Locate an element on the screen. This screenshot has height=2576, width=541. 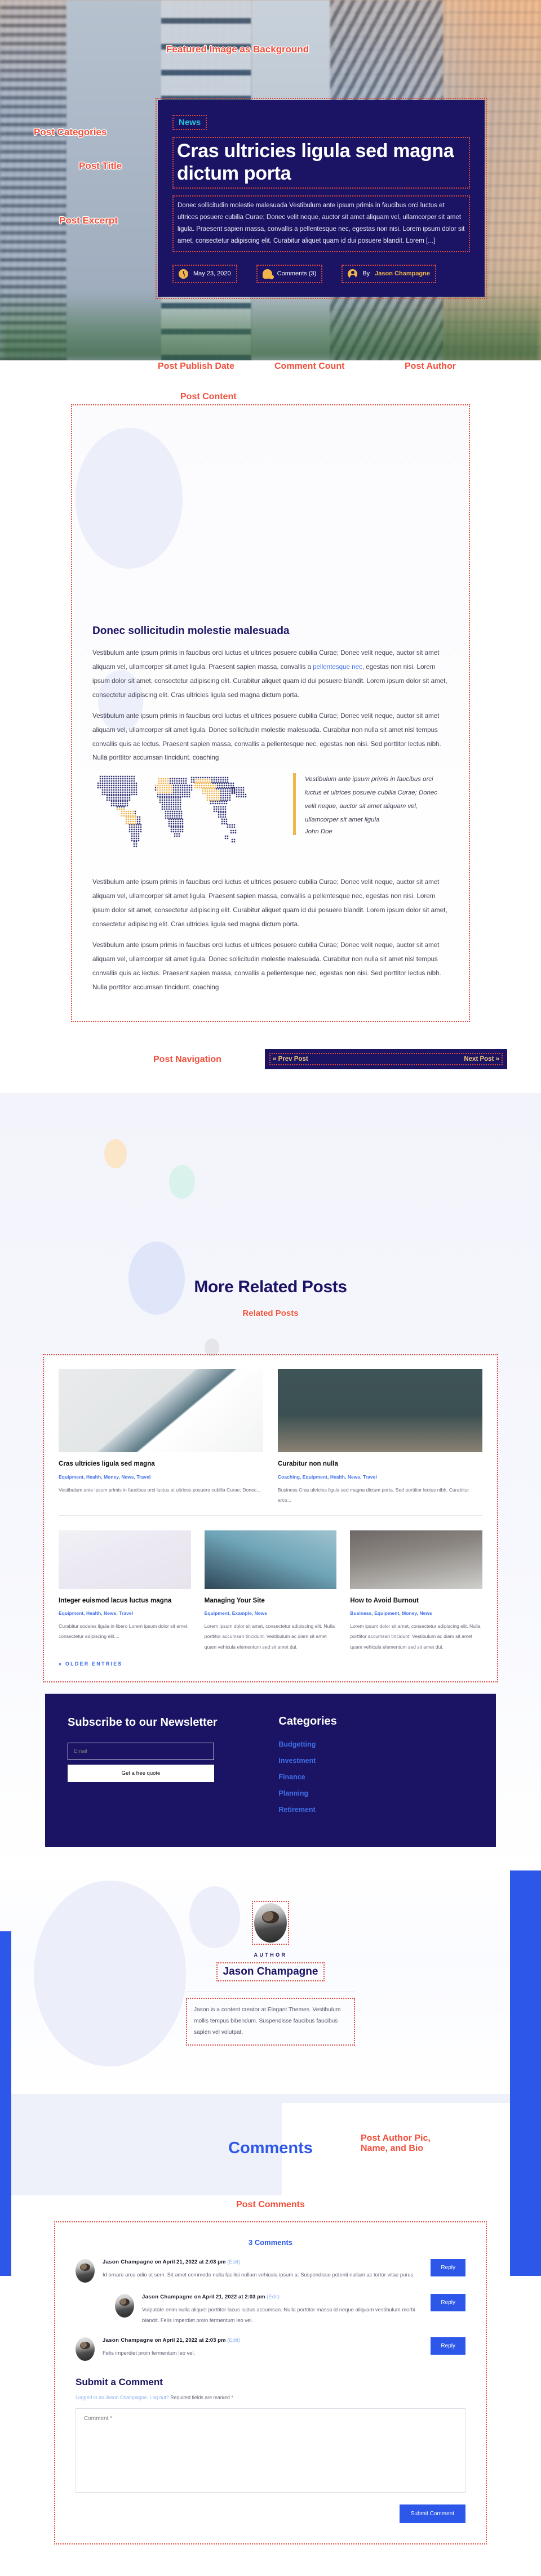
woman-by-window-photo is located at coordinates (417, 1559).